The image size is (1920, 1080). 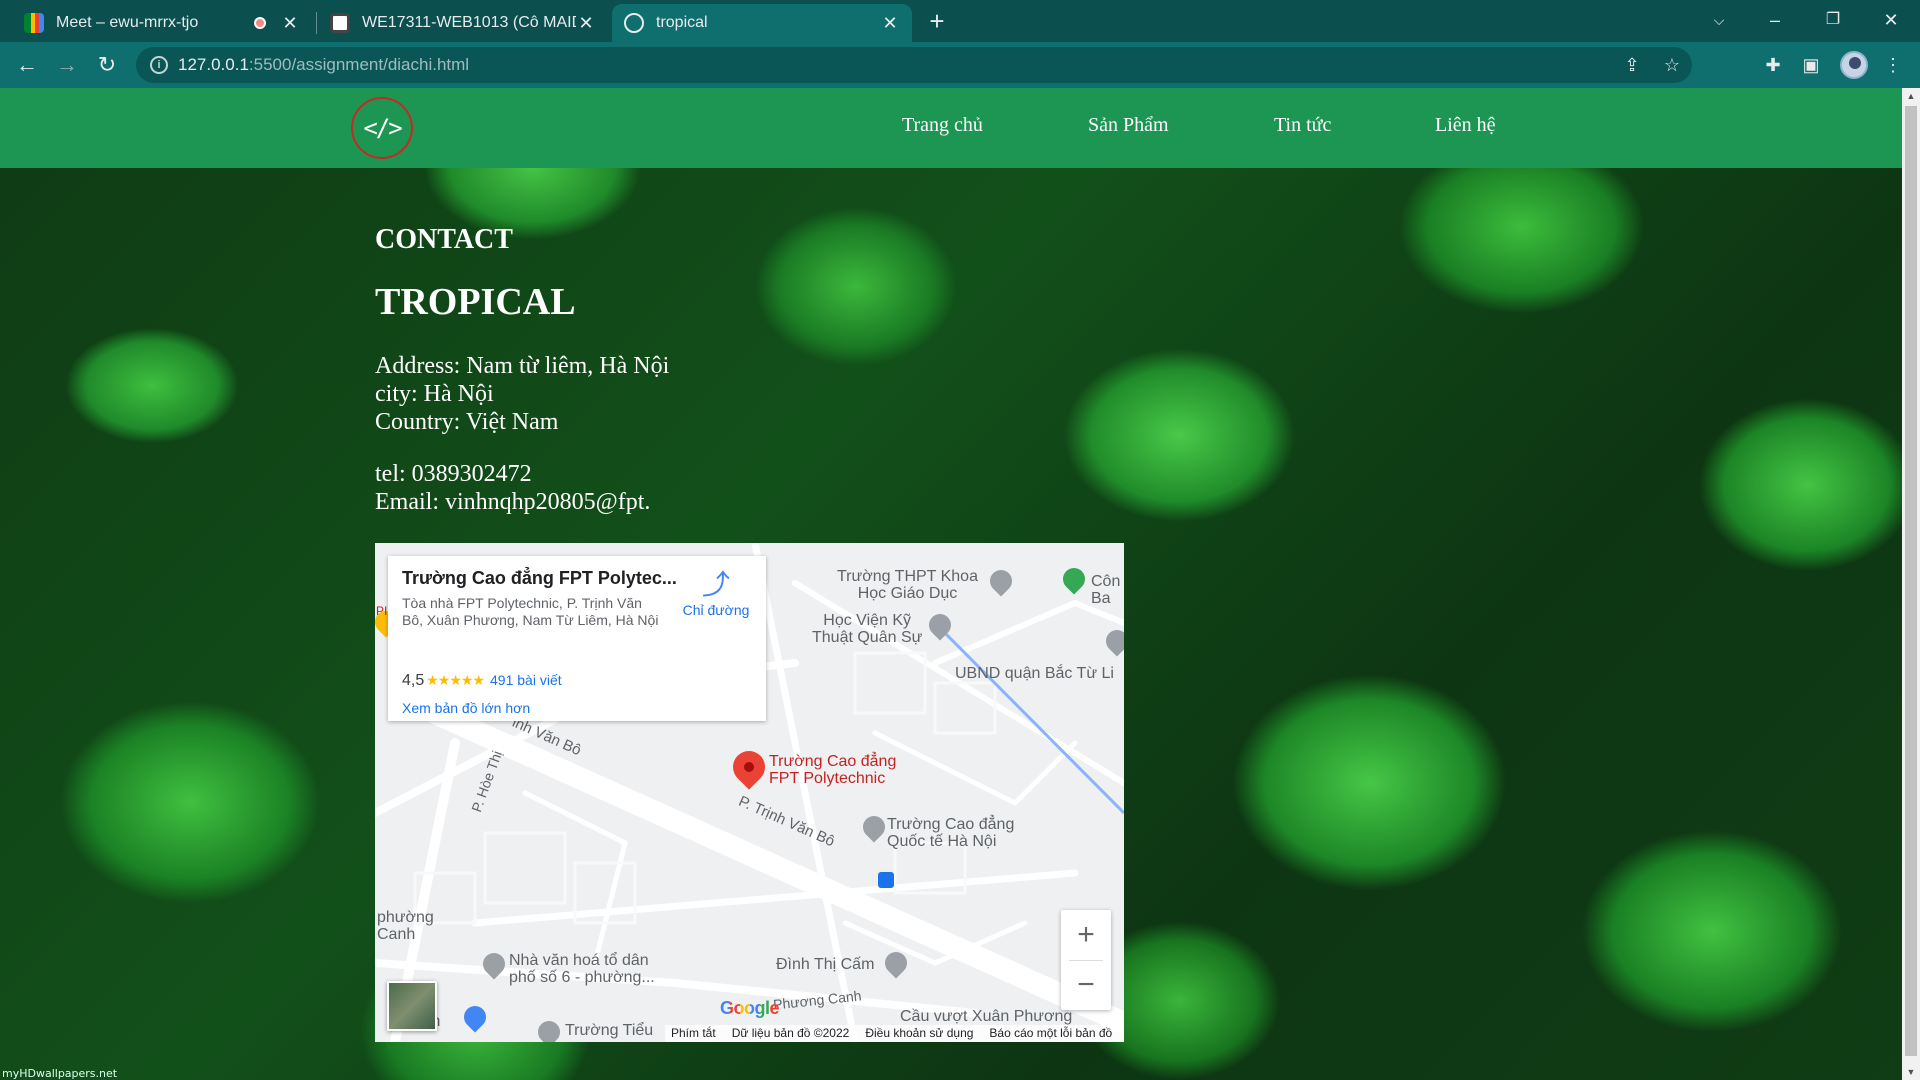 What do you see at coordinates (609, 1030) in the screenshot?
I see `place-label-truong-tieu: Trường Tiểu` at bounding box center [609, 1030].